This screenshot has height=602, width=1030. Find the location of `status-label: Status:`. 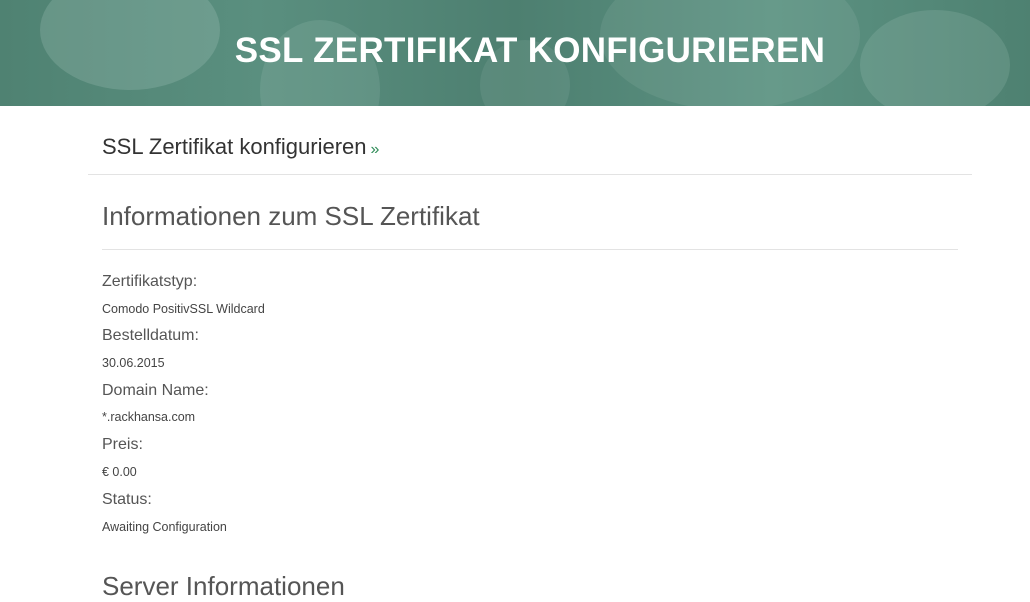

status-label: Status: is located at coordinates (127, 499).